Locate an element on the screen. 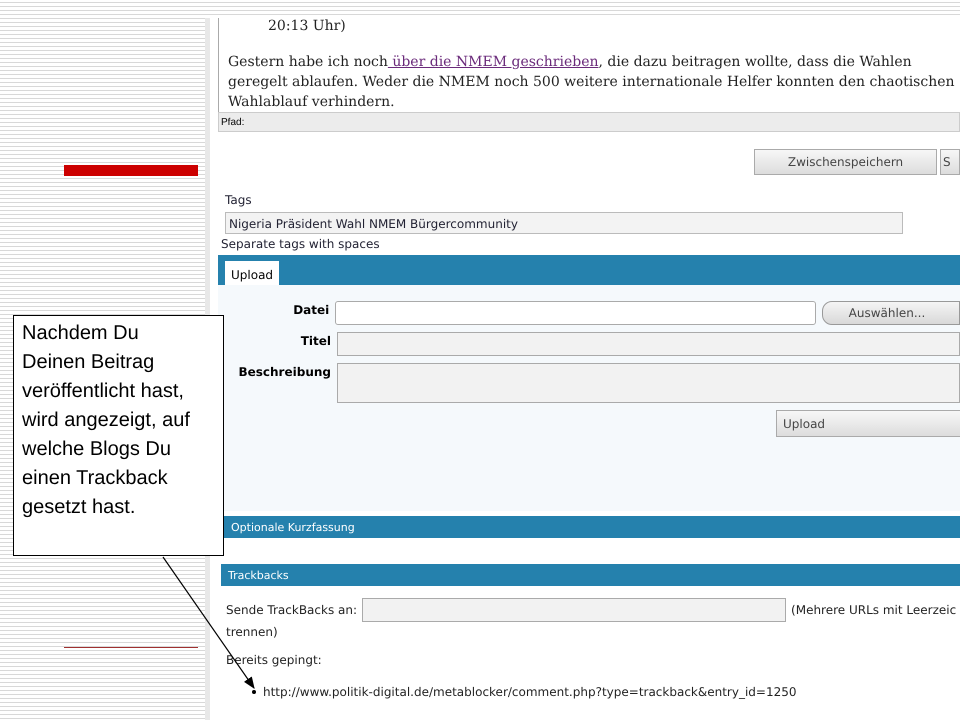 The image size is (960, 720). upload-button: Upload is located at coordinates (868, 423).